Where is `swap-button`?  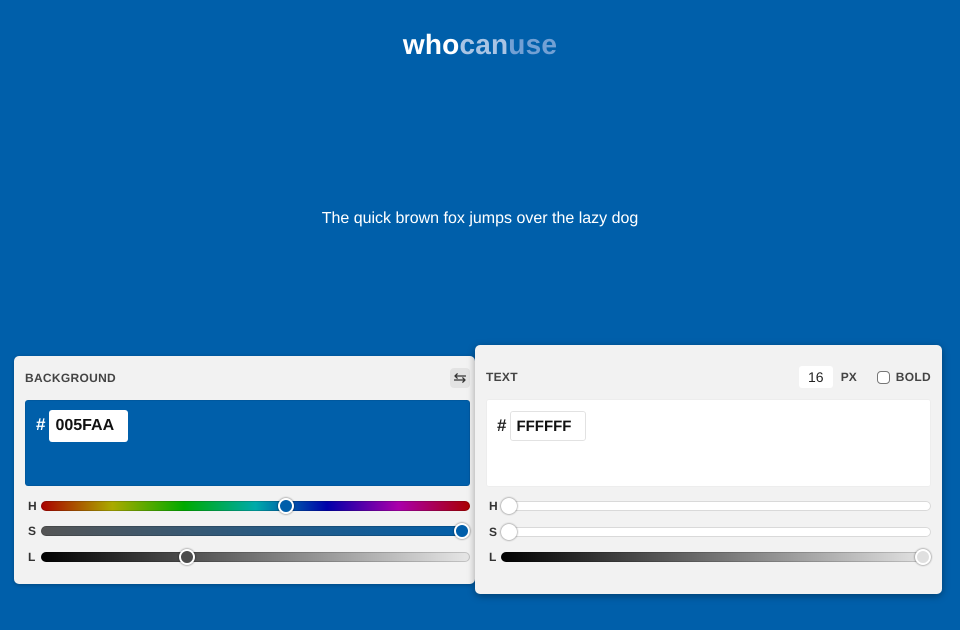
swap-button is located at coordinates (460, 378).